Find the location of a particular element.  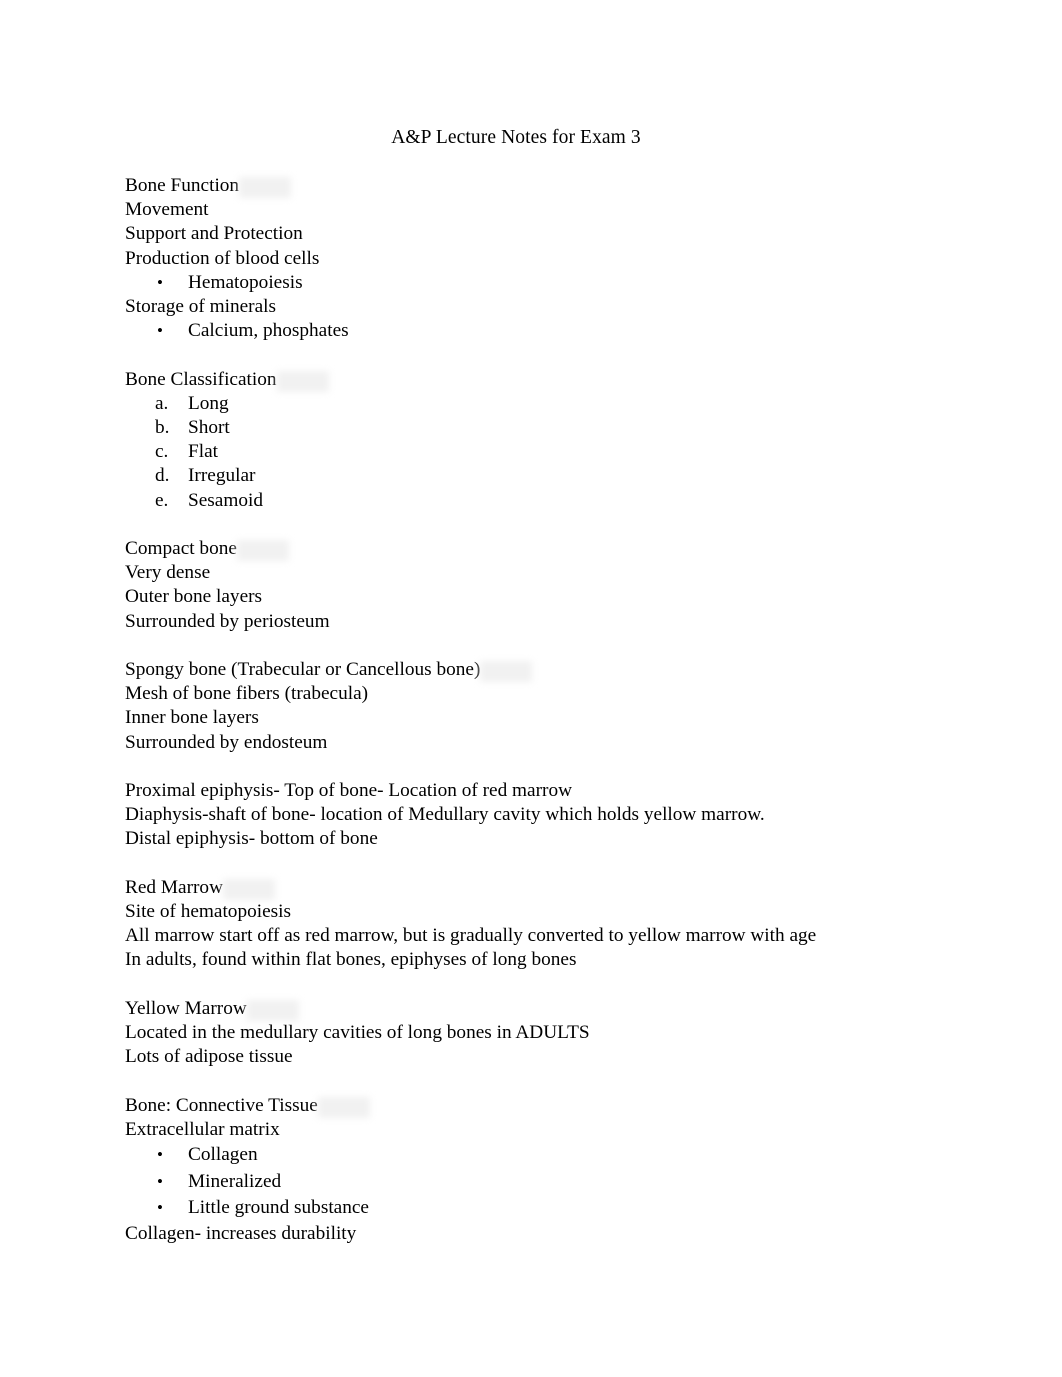

list-item: e. Sesamoid is located at coordinates (540, 501).